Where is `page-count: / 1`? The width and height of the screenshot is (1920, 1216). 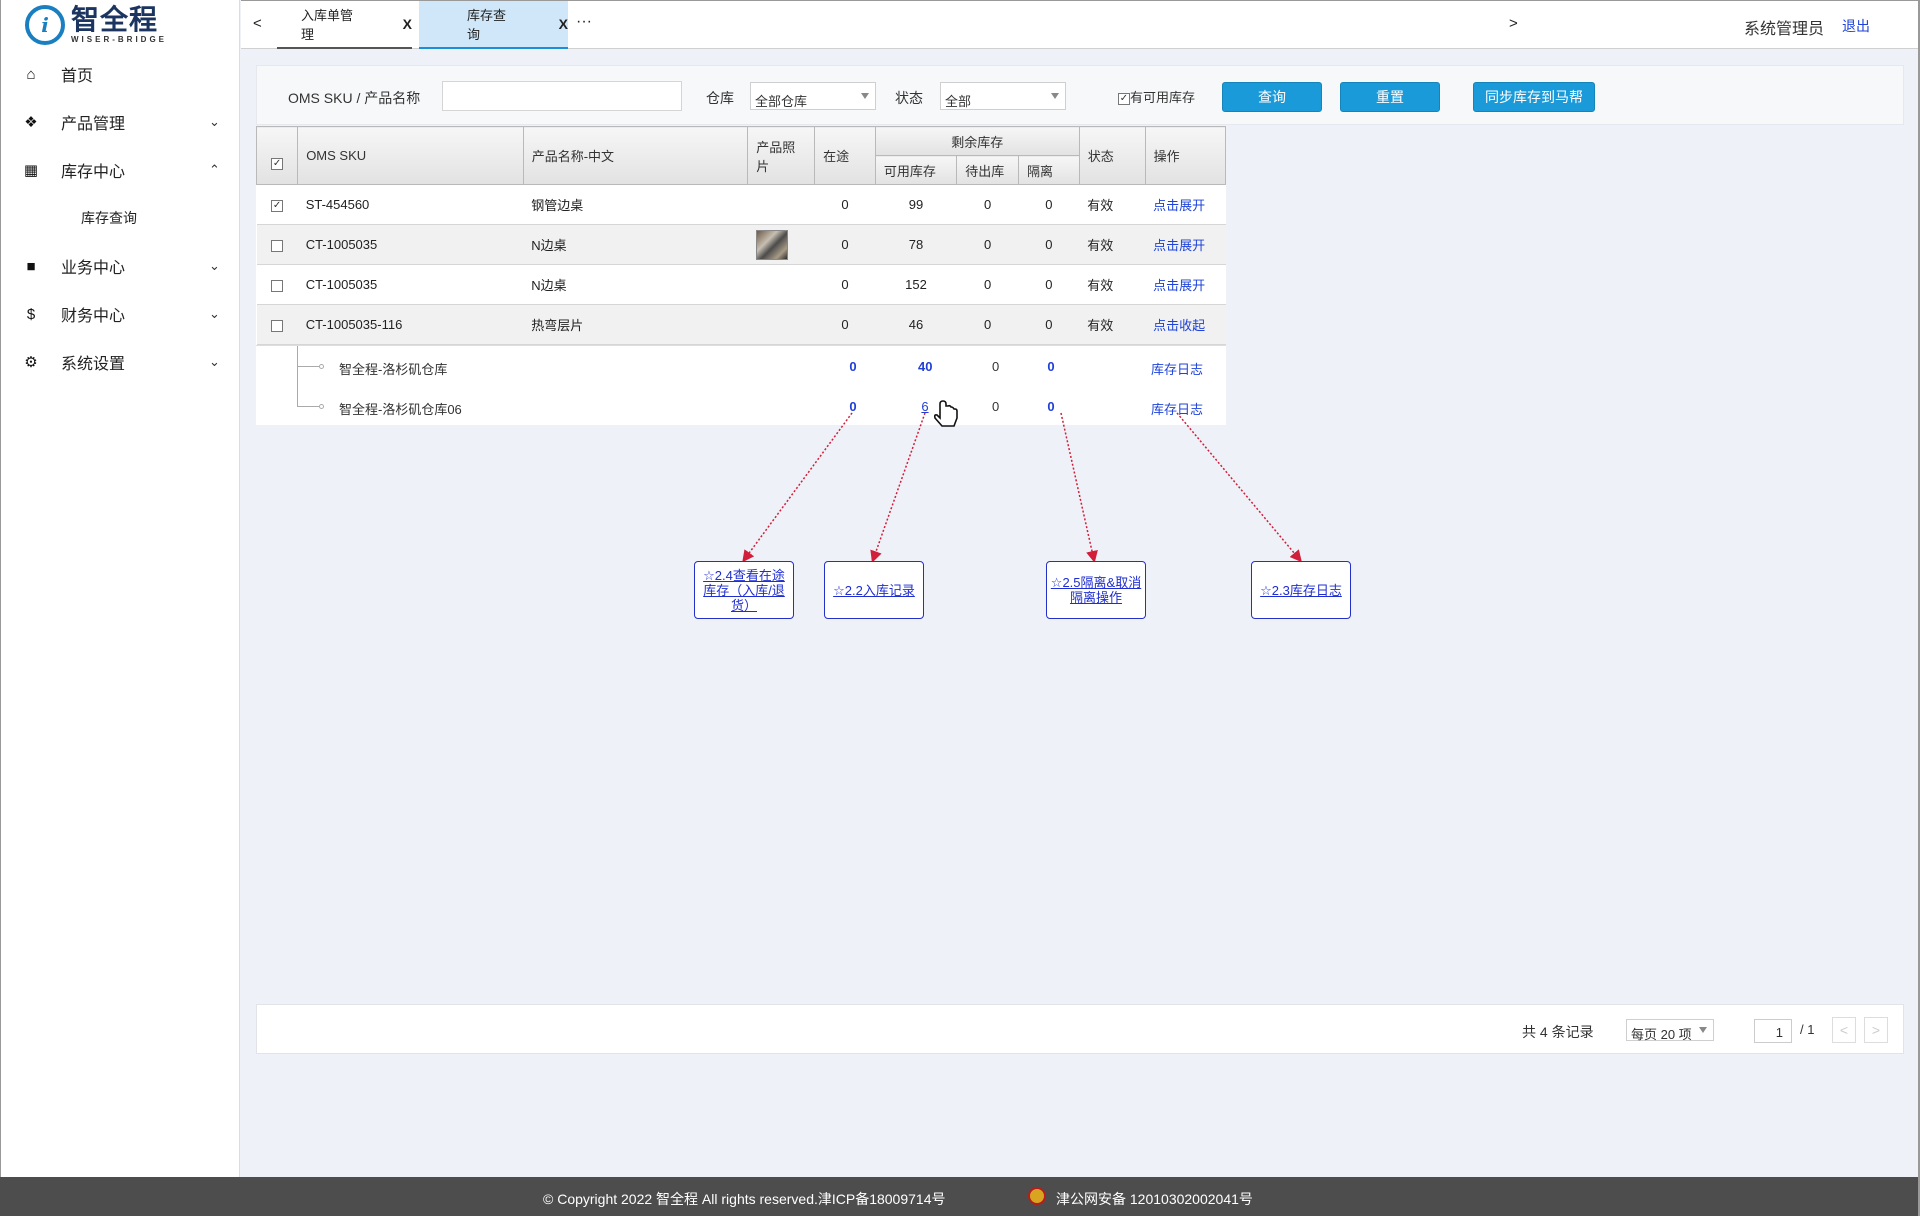 page-count: / 1 is located at coordinates (1807, 1029).